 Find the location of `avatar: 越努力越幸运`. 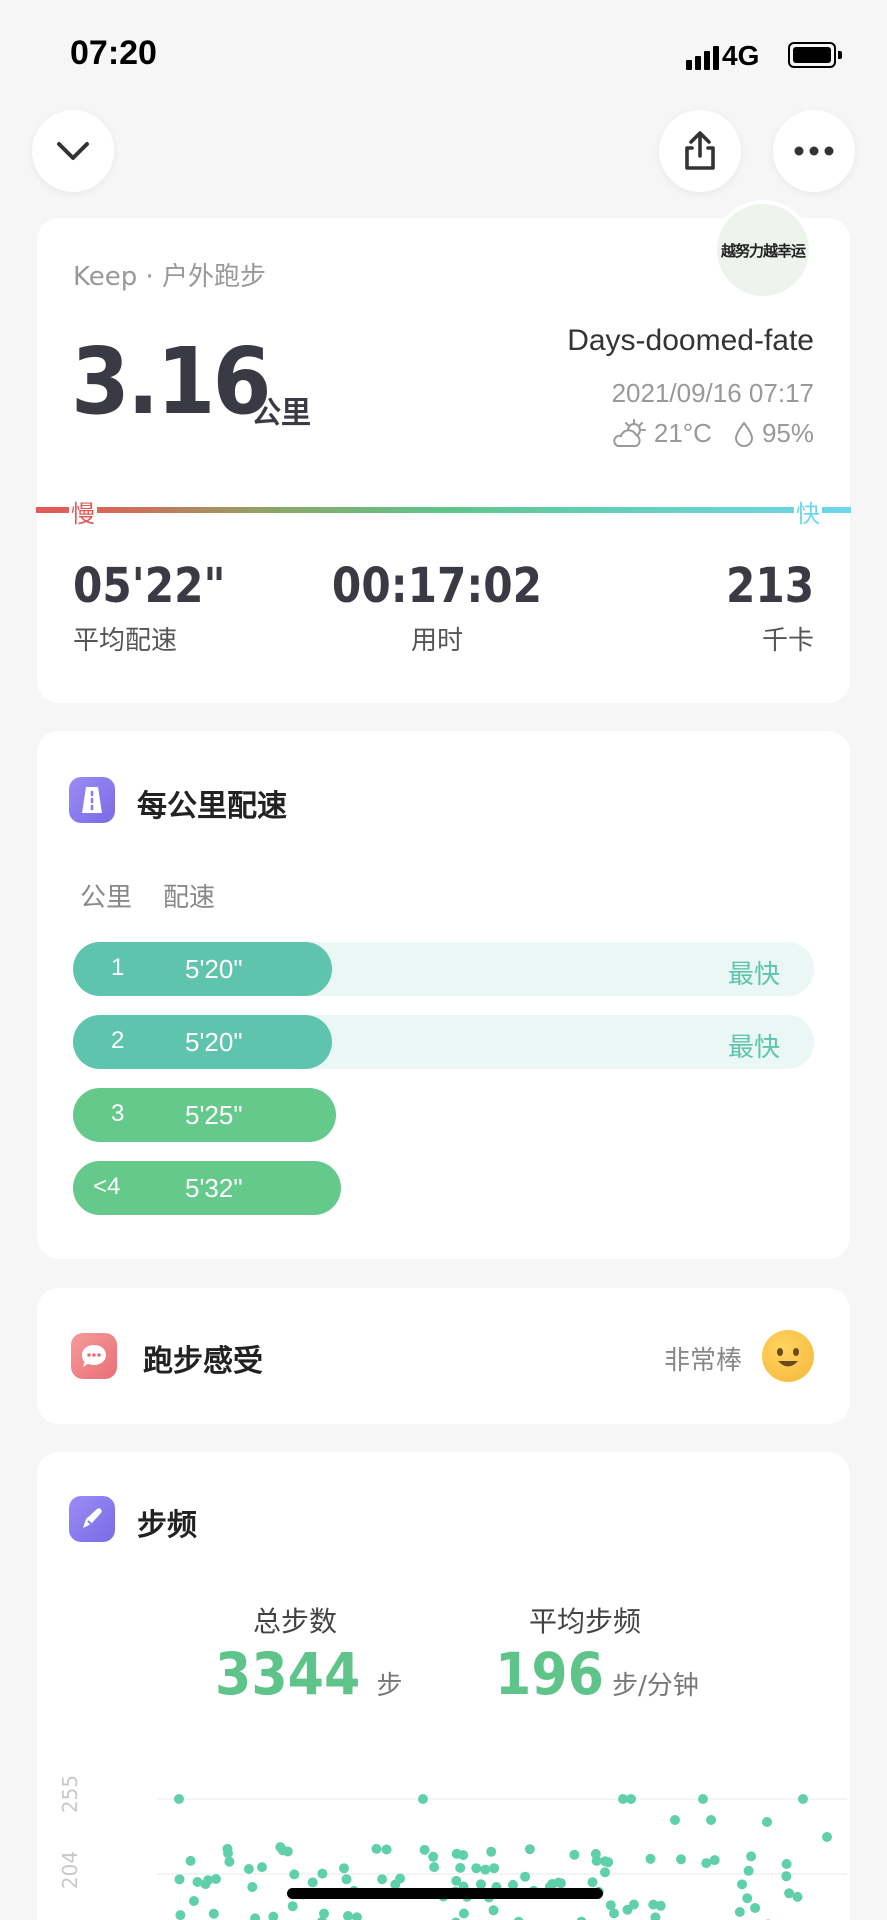

avatar: 越努力越幸运 is located at coordinates (763, 250).